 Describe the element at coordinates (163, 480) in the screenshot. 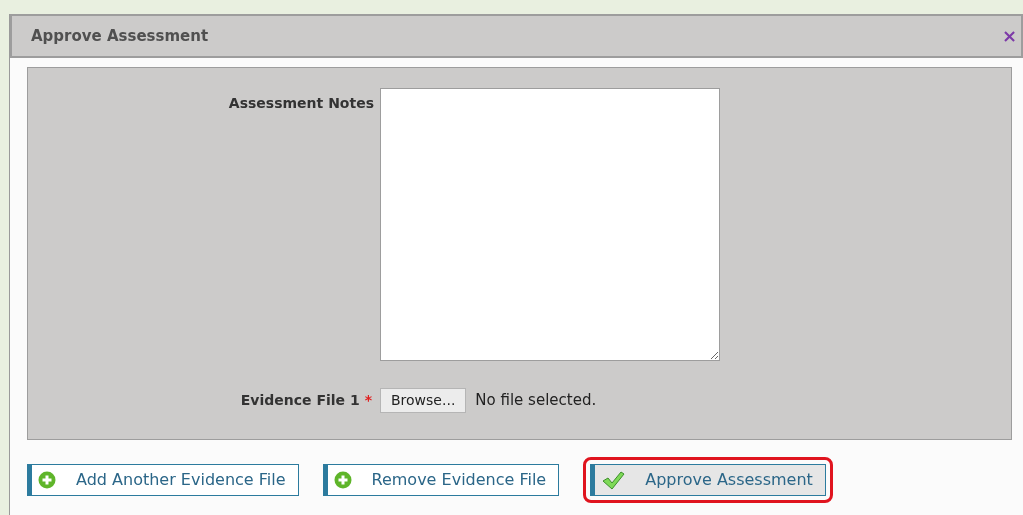

I see `action-button: Add Another Evidence File` at that location.